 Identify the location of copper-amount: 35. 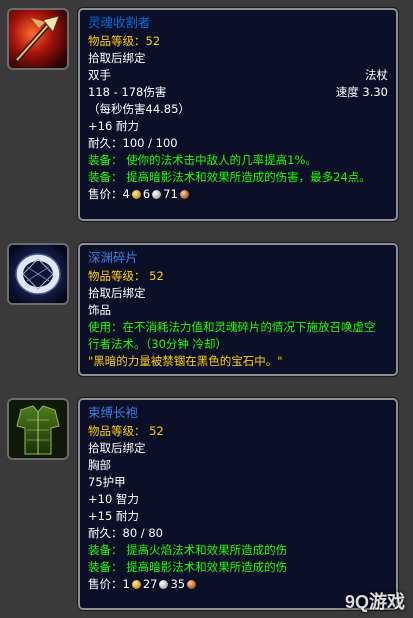
(178, 583).